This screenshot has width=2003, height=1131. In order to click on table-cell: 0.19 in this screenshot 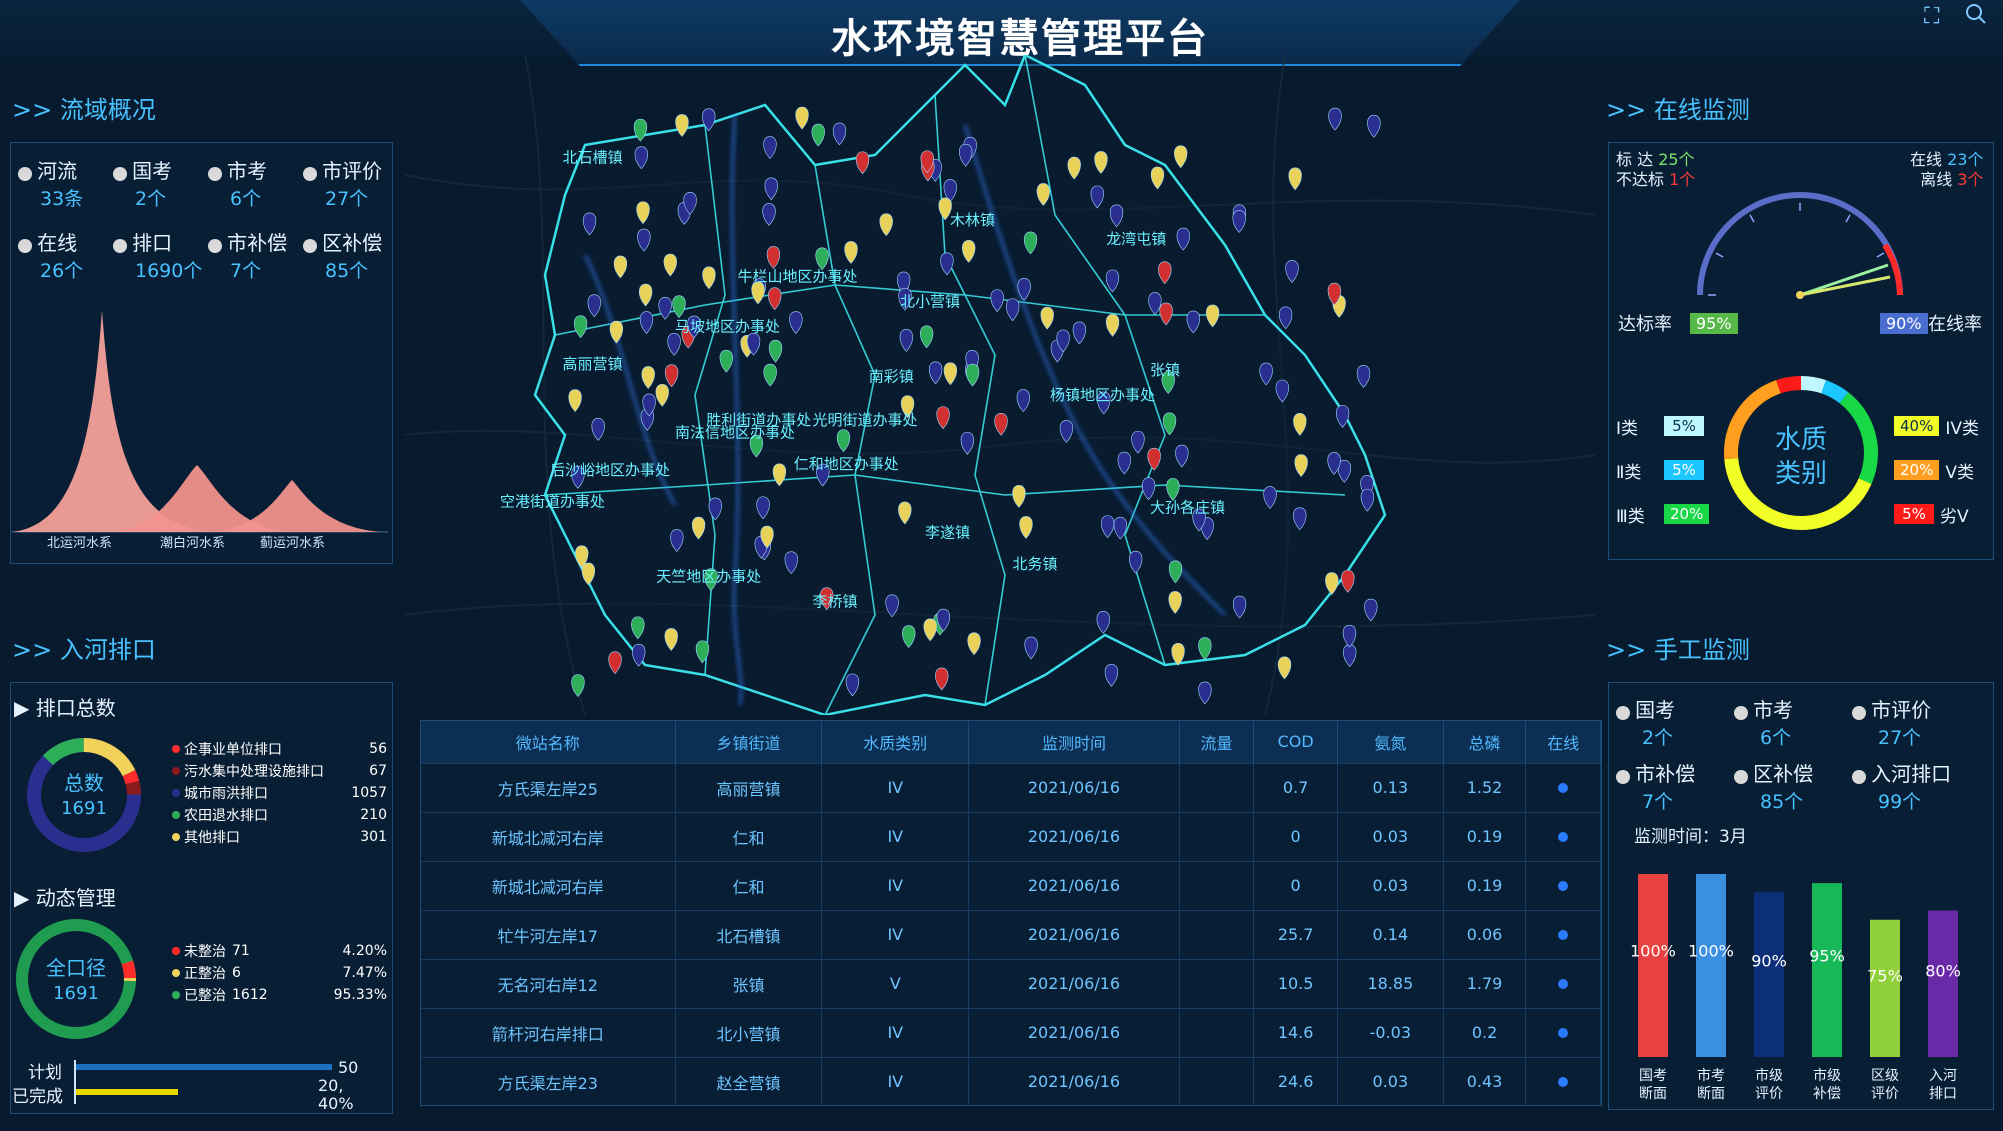, I will do `click(1485, 836)`.